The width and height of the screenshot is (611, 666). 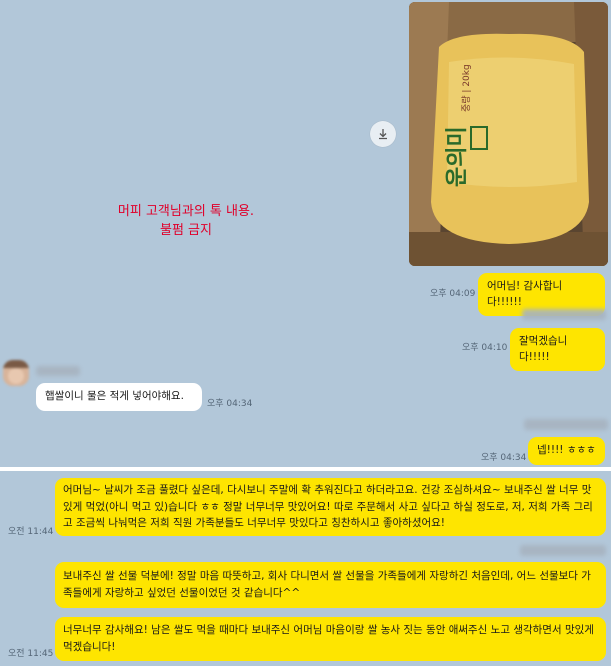 I want to click on bag-weight-label: 중량 | 20kg, so click(x=466, y=88).